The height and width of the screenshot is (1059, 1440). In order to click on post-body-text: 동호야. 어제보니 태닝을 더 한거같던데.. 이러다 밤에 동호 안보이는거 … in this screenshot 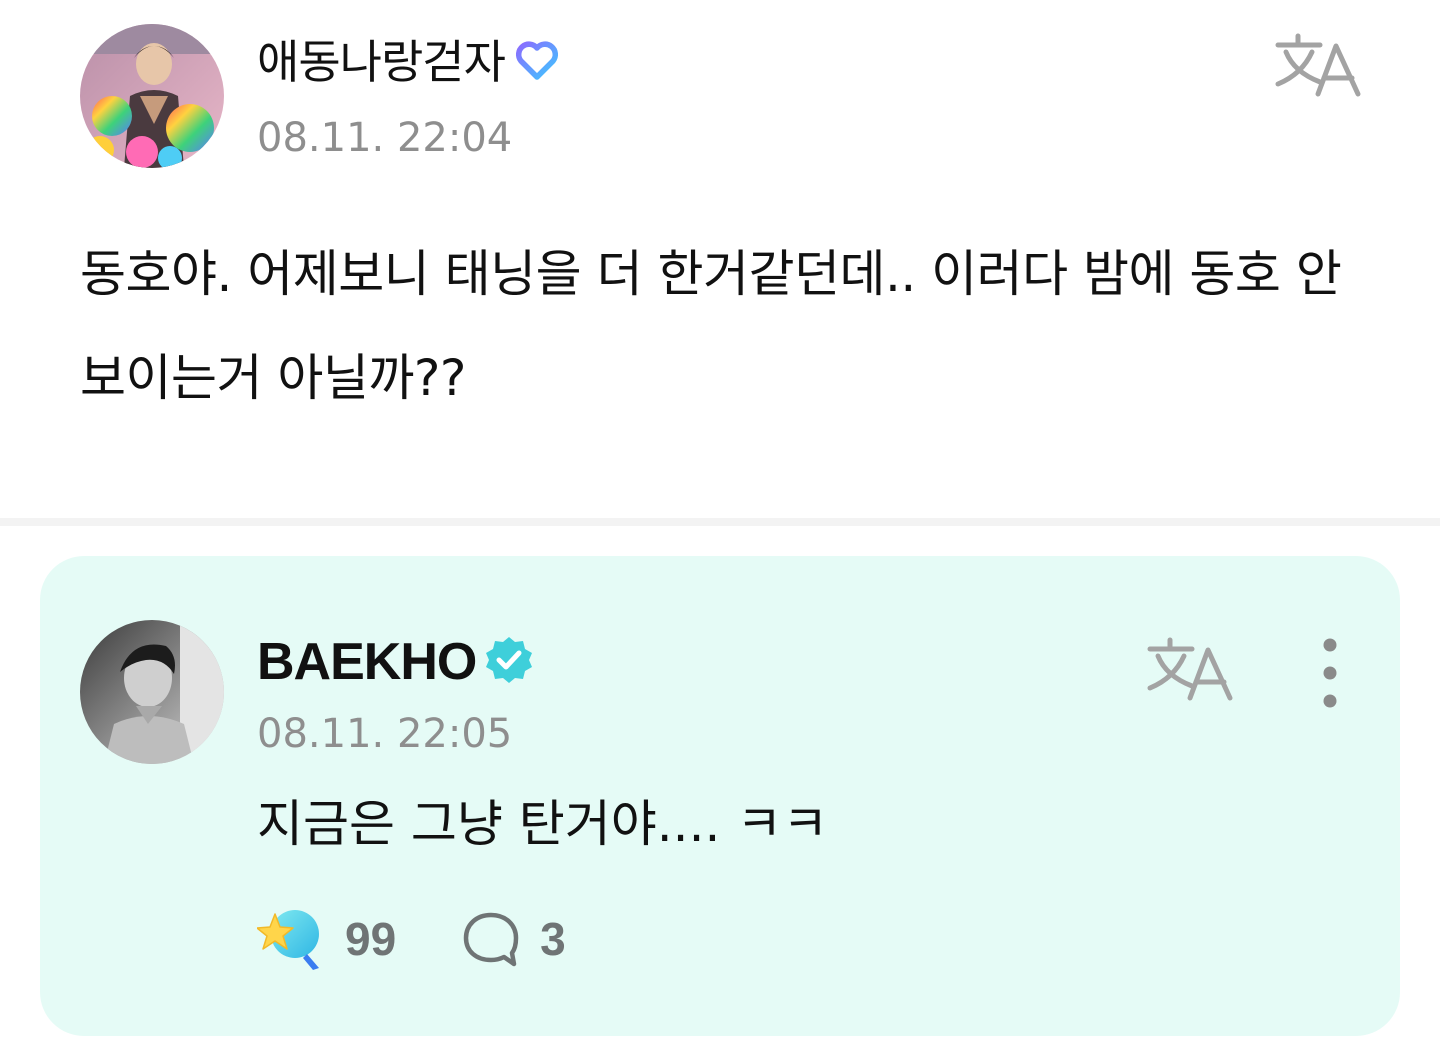, I will do `click(711, 326)`.